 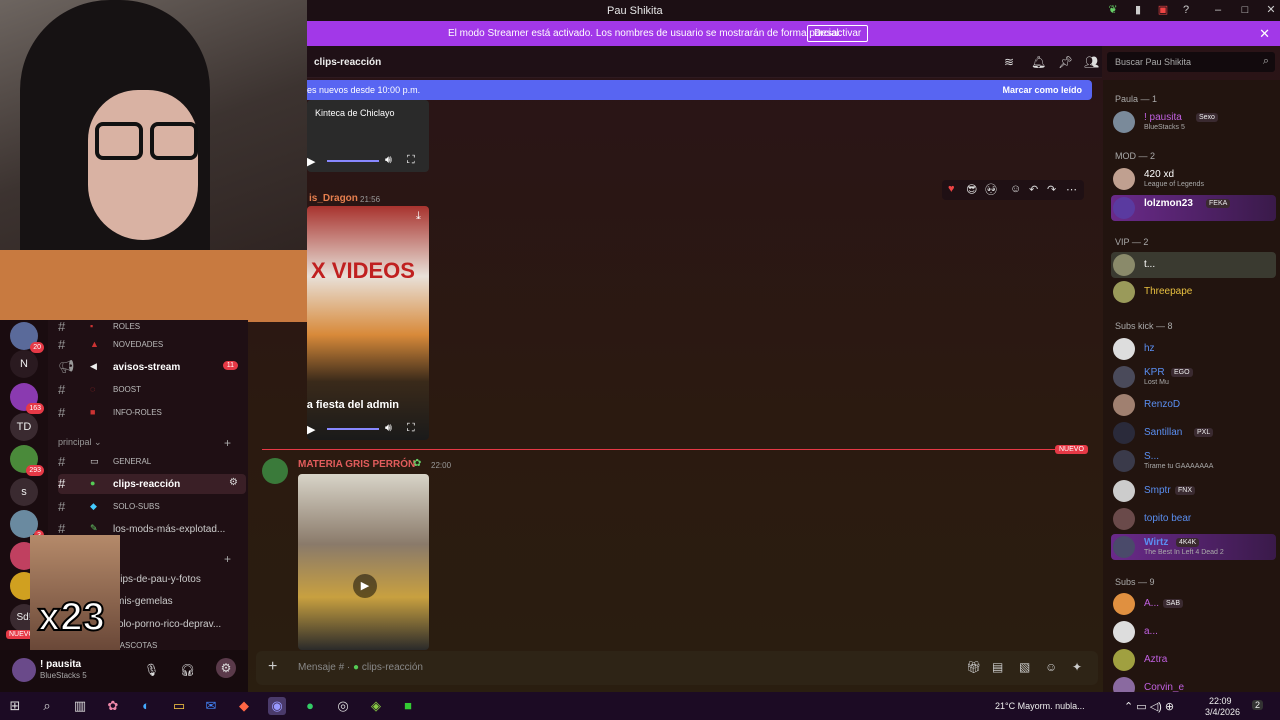 I want to click on channel-item-solo-subs: # ◆ solo-subs, so click(x=152, y=507).